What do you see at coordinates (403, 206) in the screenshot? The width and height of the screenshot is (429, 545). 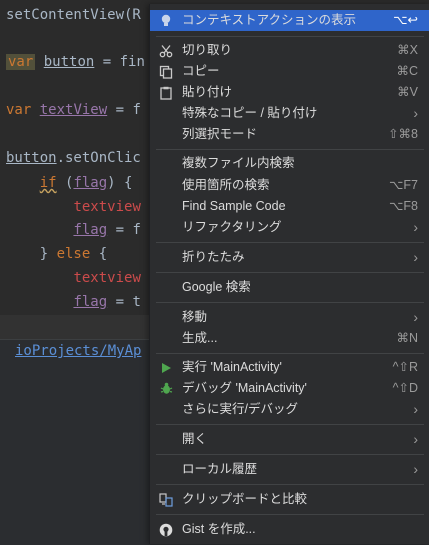 I see `menu-item-shortcut: ⌥F8` at bounding box center [403, 206].